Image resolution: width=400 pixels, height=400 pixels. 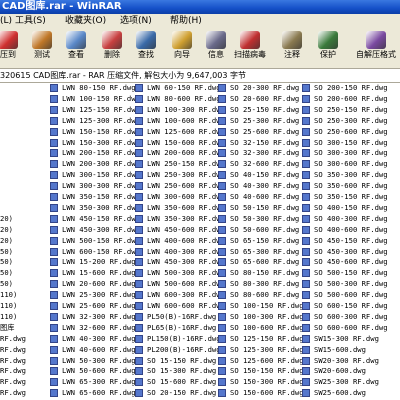 What do you see at coordinates (146, 54) in the screenshot?
I see `toolbar-button-label: 查找` at bounding box center [146, 54].